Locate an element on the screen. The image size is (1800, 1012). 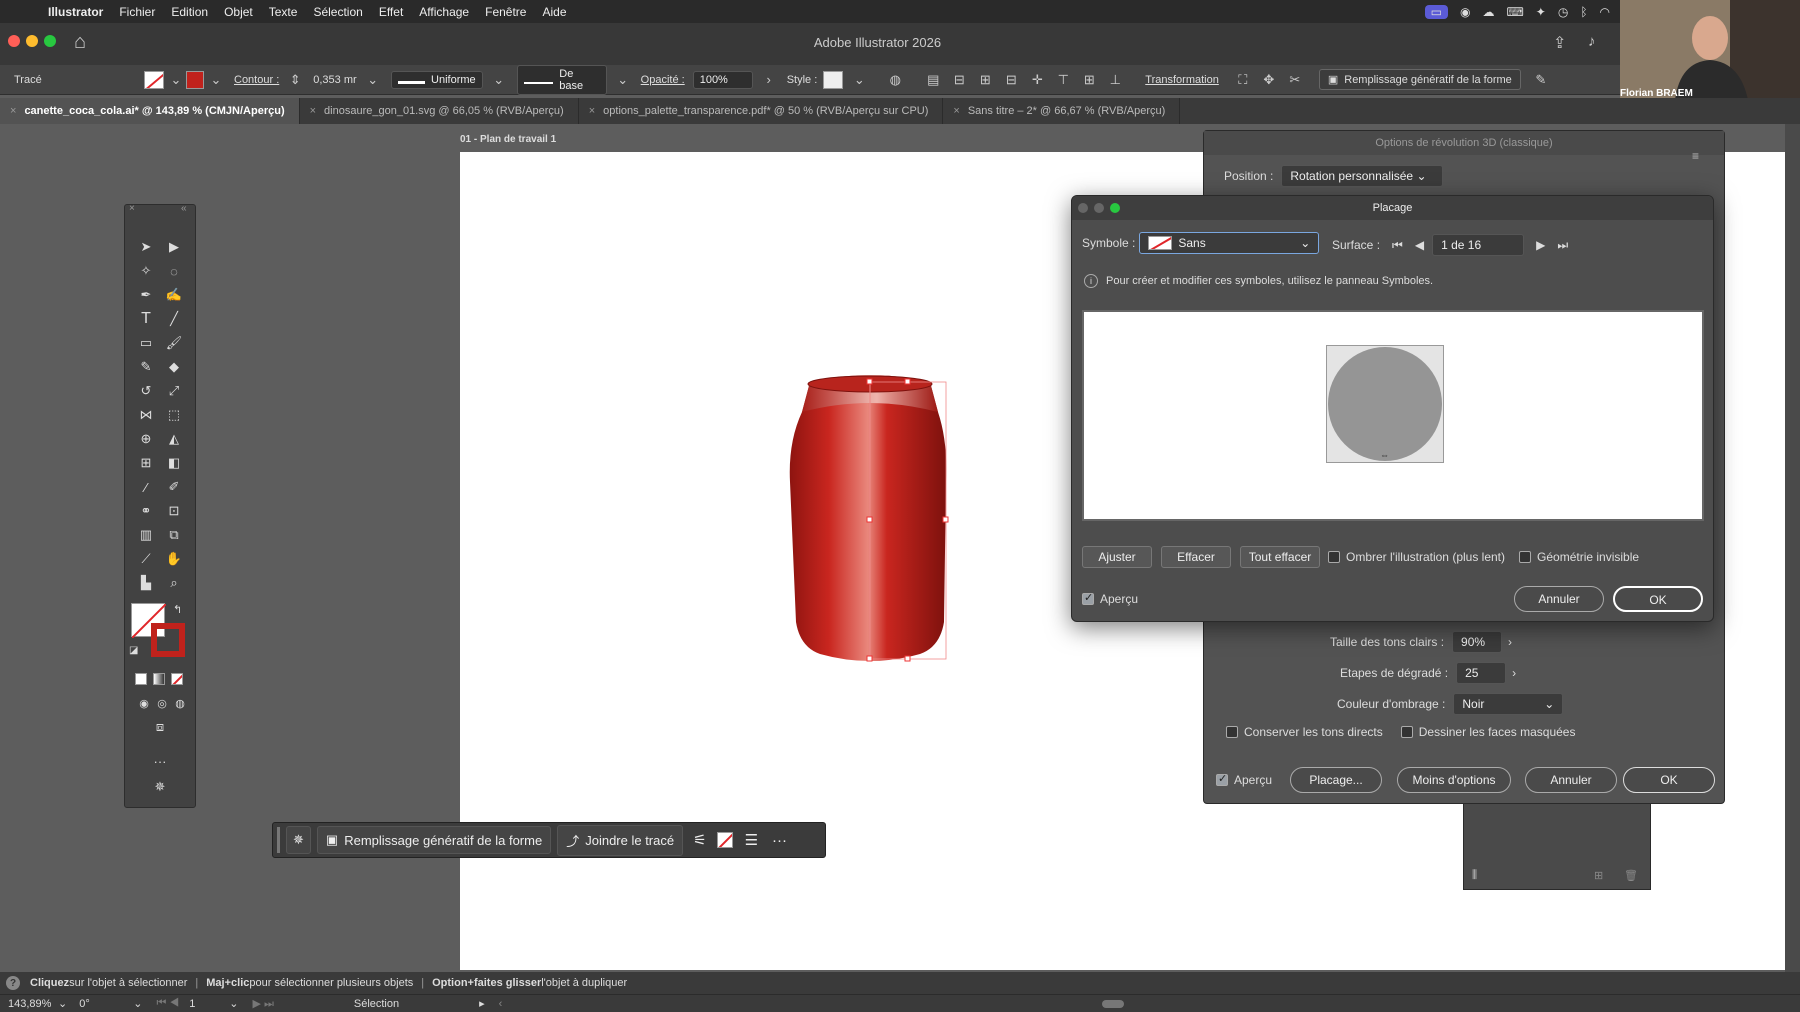
rotation-value: 0° is located at coordinates (102, 1004).